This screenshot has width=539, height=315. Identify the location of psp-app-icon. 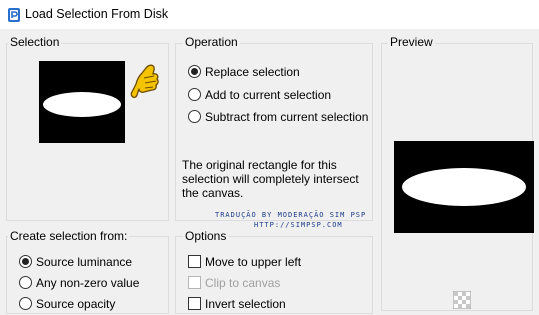
(14, 15).